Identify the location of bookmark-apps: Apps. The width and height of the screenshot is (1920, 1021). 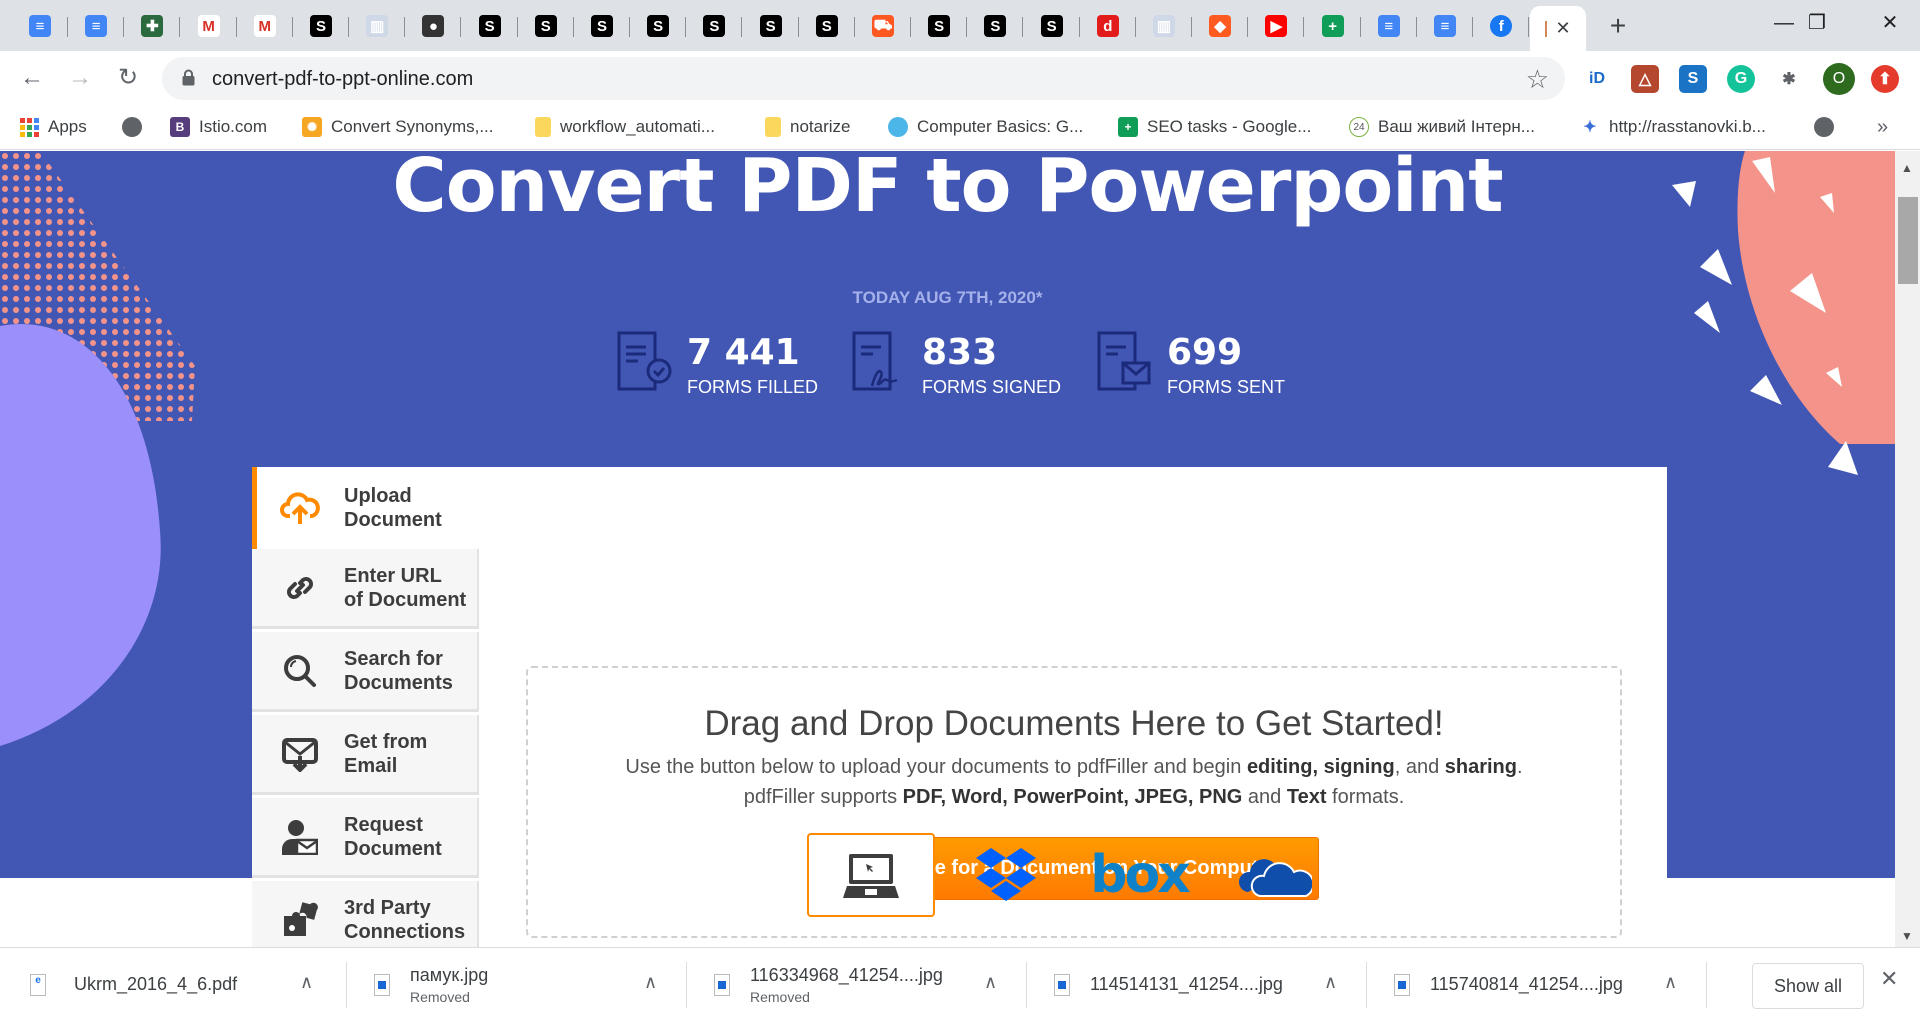
(53, 127).